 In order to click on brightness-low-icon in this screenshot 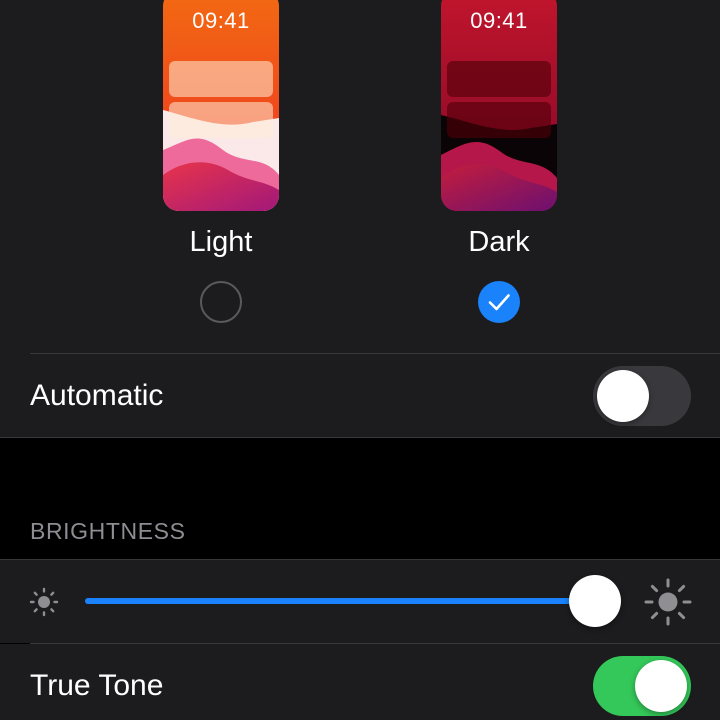, I will do `click(44, 602)`.